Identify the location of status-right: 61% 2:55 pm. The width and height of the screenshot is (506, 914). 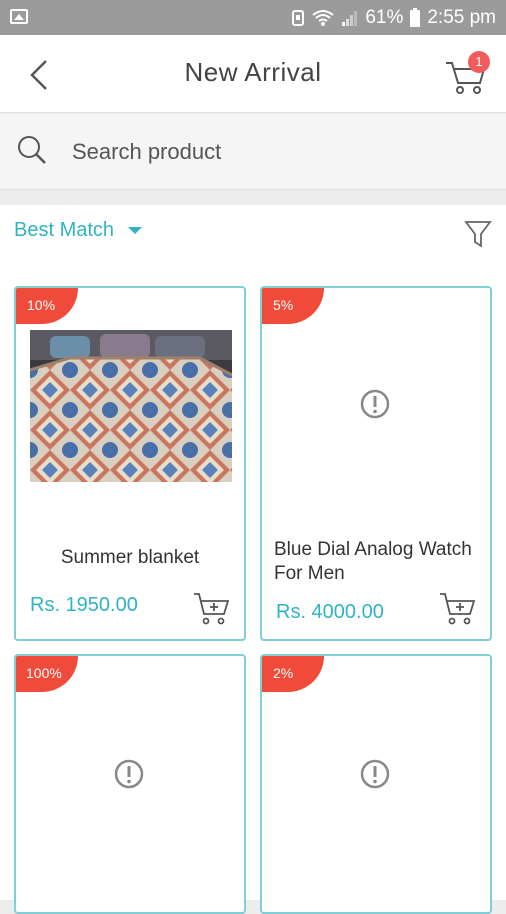
(393, 18).